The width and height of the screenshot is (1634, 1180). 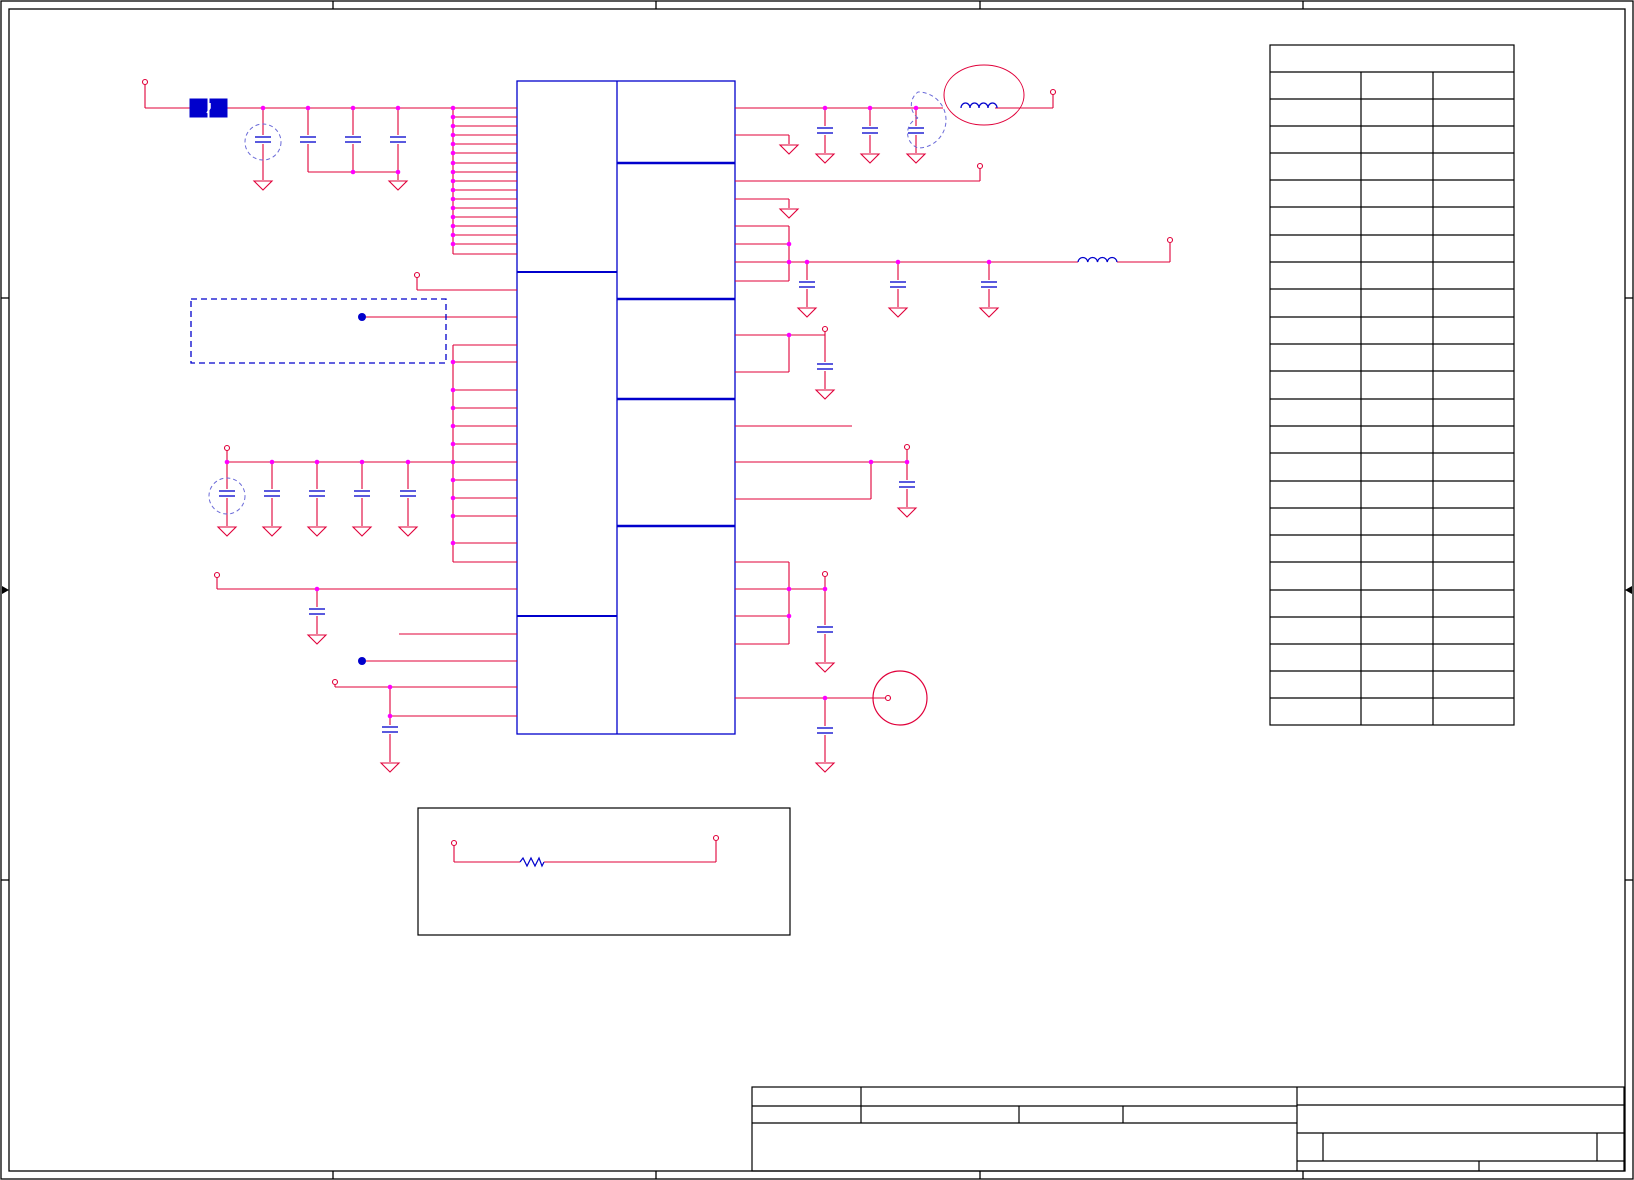 What do you see at coordinates (1392, 385) in the screenshot?
I see `table-grid` at bounding box center [1392, 385].